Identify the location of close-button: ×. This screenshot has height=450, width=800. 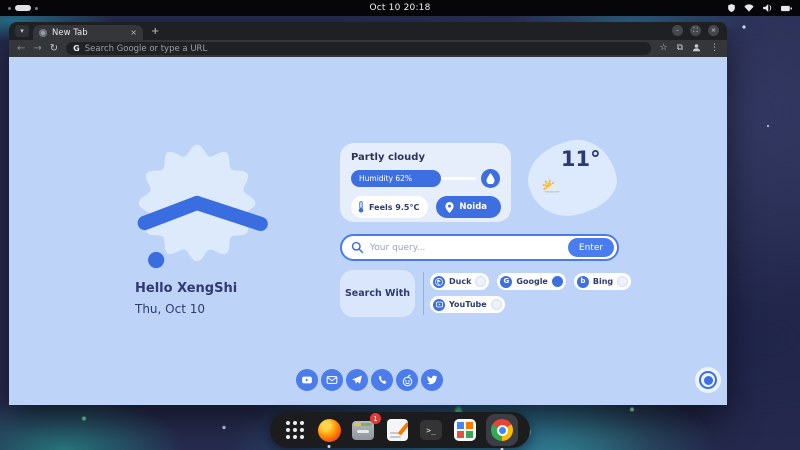
(713, 30).